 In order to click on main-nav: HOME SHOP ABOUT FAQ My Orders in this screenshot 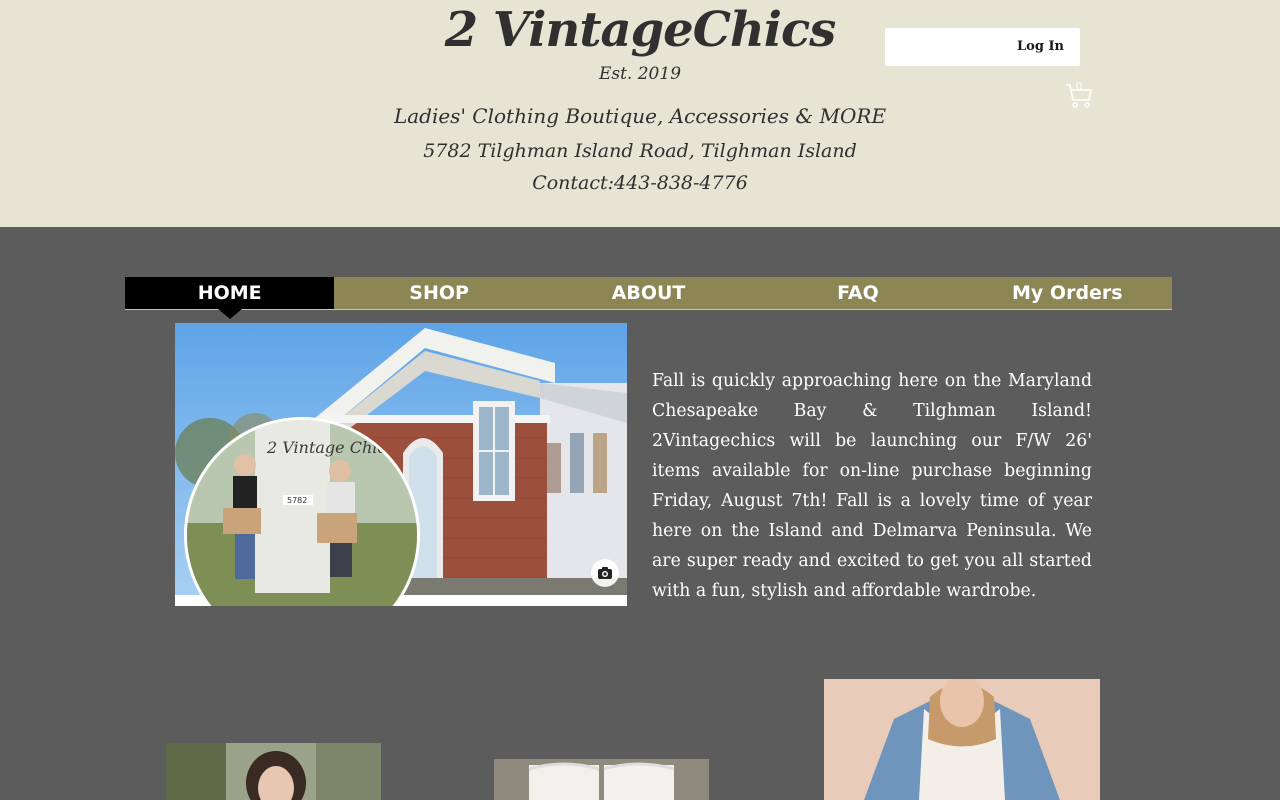, I will do `click(648, 298)`.